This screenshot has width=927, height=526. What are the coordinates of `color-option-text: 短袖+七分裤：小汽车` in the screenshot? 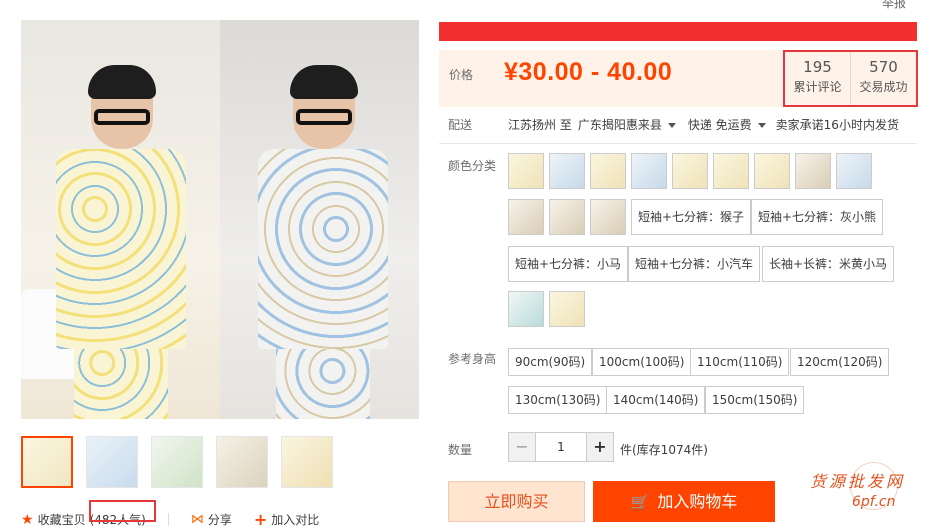 It's located at (694, 264).